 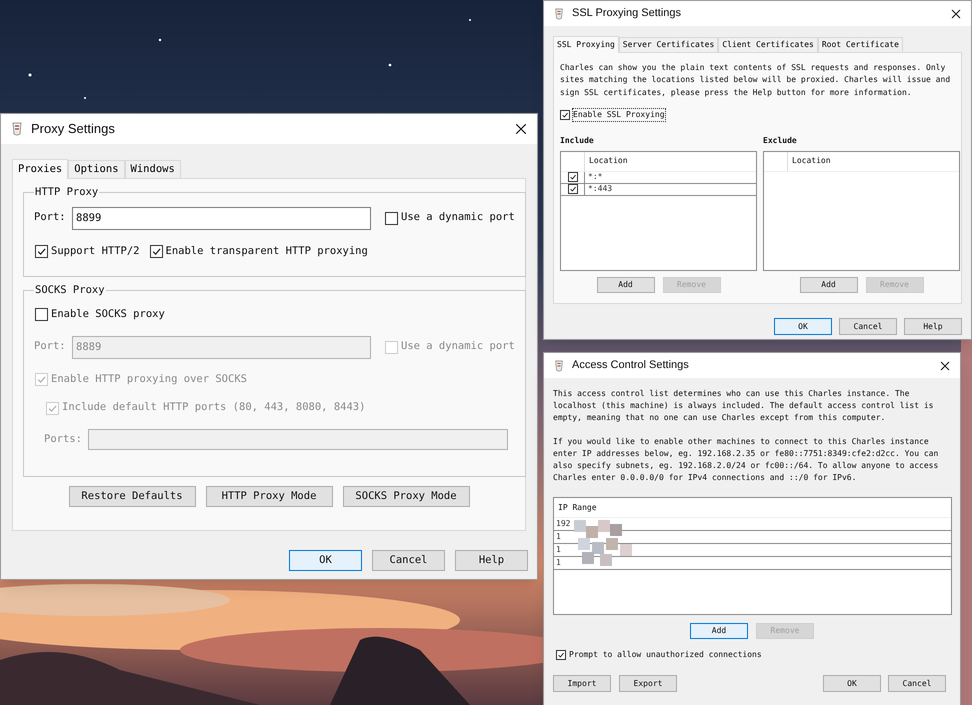 What do you see at coordinates (595, 177) in the screenshot?
I see `table-cell-text: *:*` at bounding box center [595, 177].